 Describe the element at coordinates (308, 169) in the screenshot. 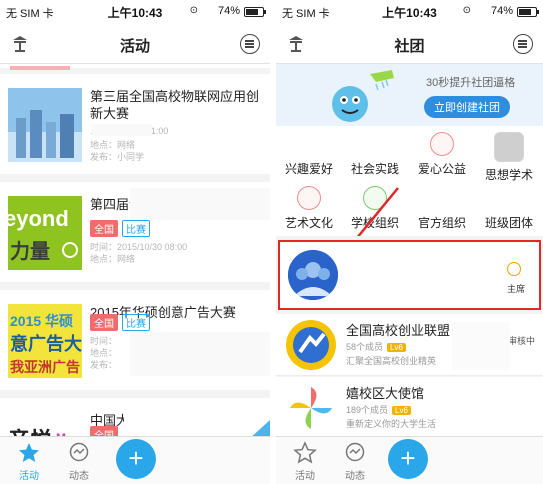

I see `category-label: 兴趣爱好` at that location.